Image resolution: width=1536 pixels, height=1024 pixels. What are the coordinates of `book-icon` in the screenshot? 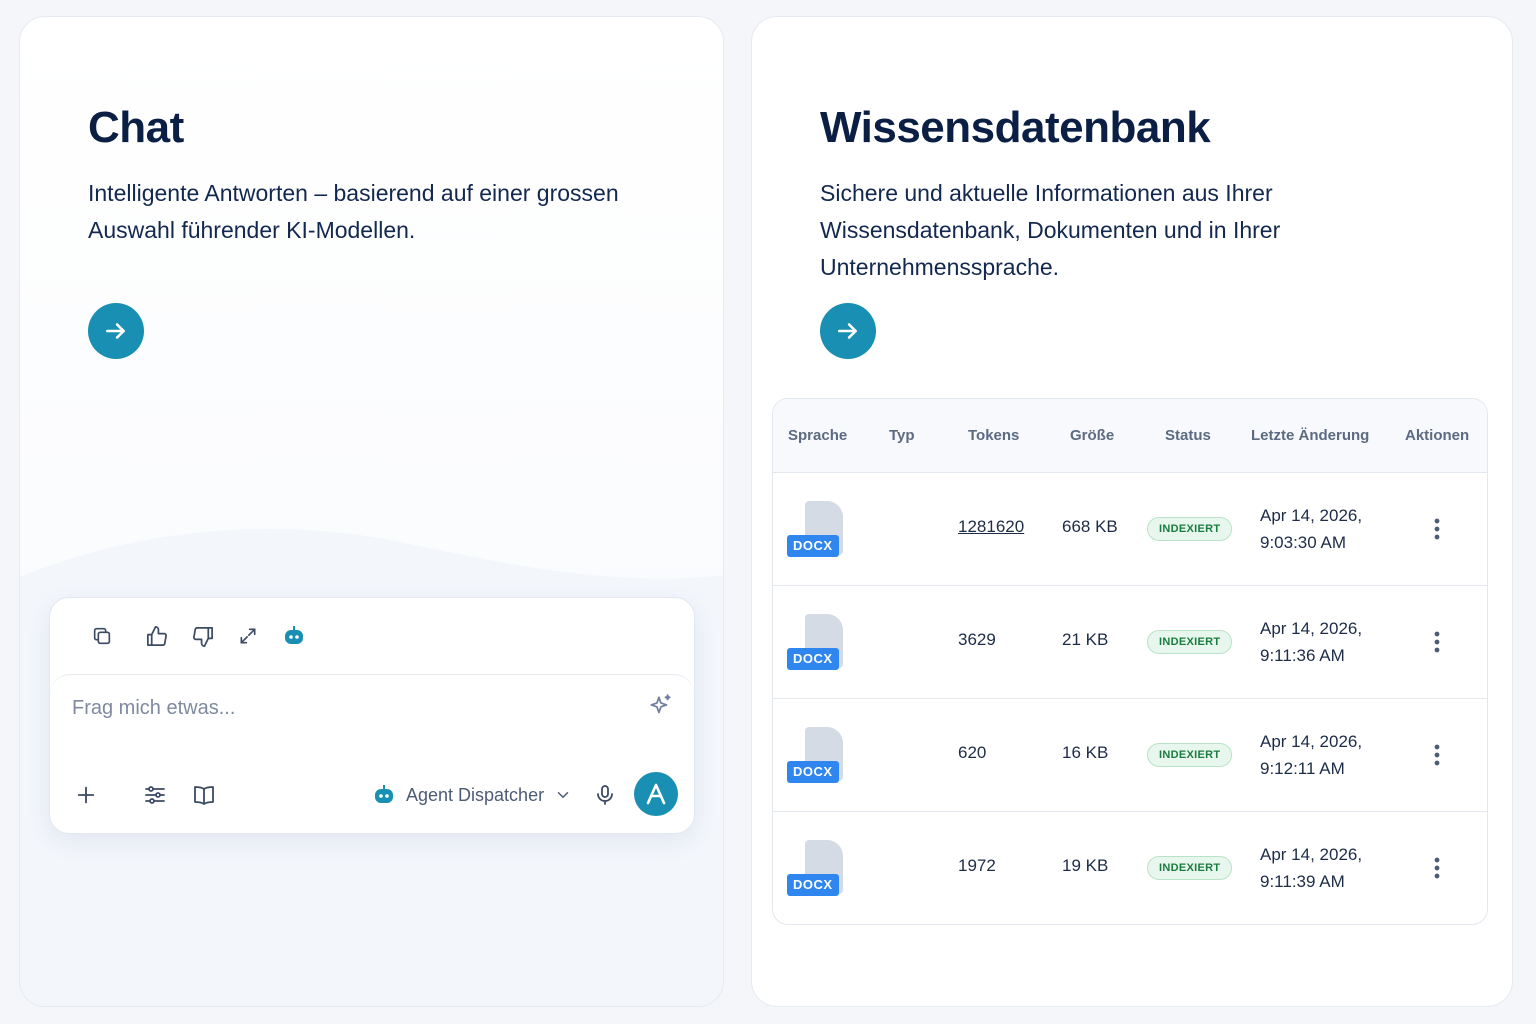 It's located at (204, 795).